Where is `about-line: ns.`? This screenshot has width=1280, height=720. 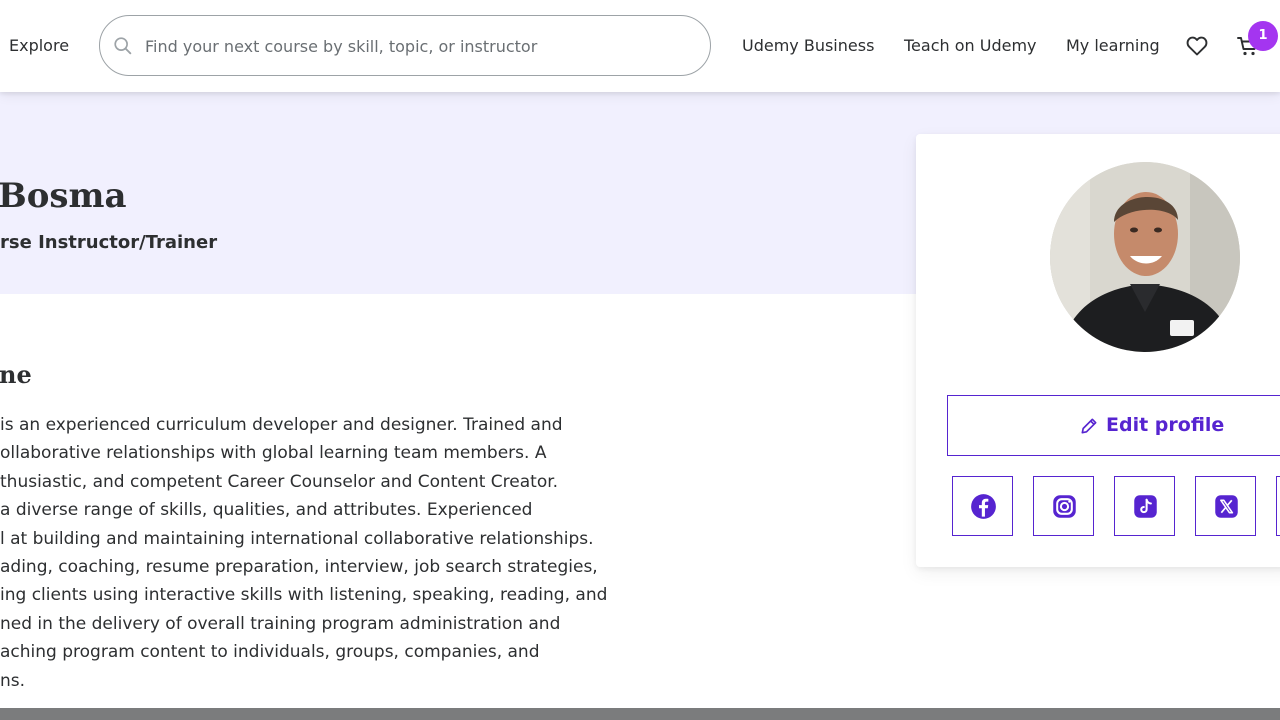
about-line: ns. is located at coordinates (13, 680).